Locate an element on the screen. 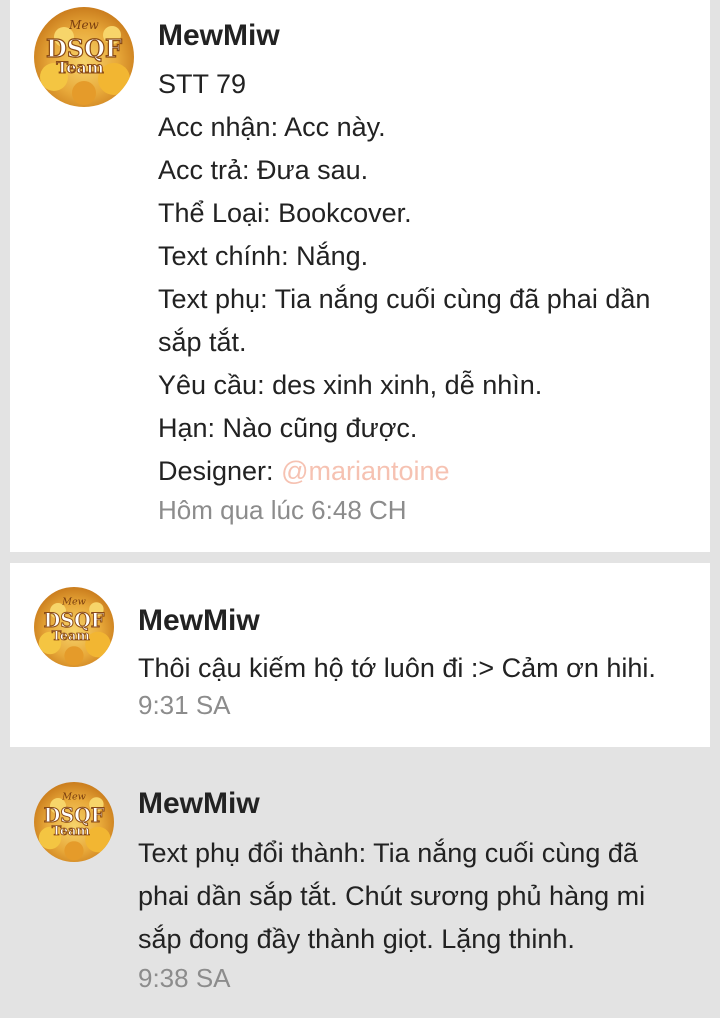 The image size is (720, 1018). timestamp: 9:38 SA is located at coordinates (184, 978).